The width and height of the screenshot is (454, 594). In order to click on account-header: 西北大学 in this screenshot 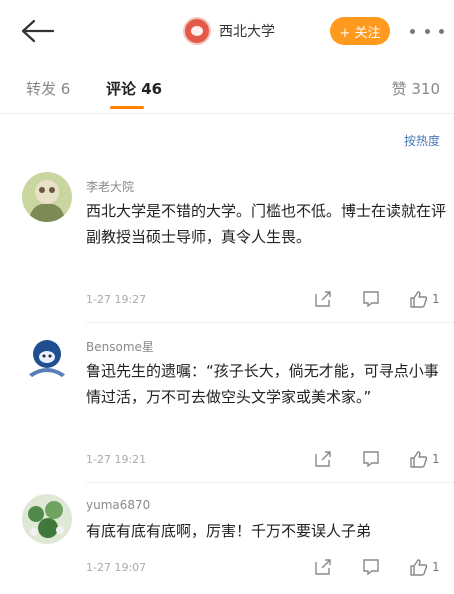, I will do `click(229, 31)`.